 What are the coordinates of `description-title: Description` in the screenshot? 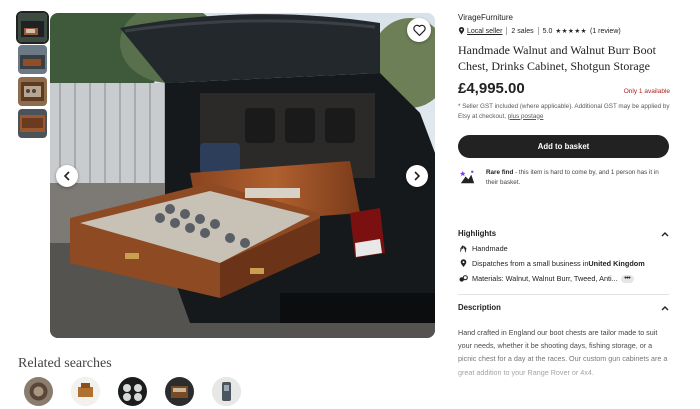 It's located at (479, 307).